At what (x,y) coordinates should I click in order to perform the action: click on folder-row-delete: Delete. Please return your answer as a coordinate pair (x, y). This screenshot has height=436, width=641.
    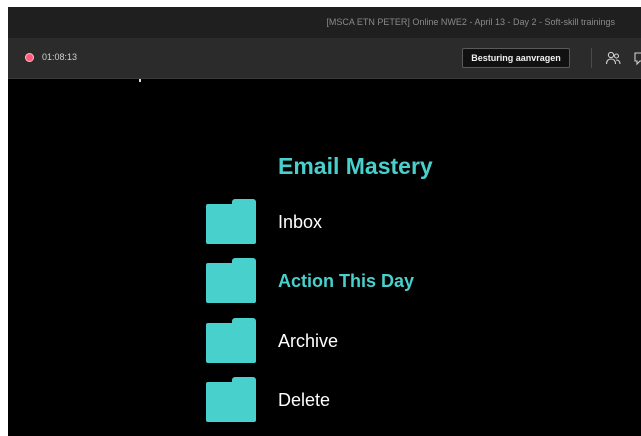
    Looking at the image, I should click on (356, 400).